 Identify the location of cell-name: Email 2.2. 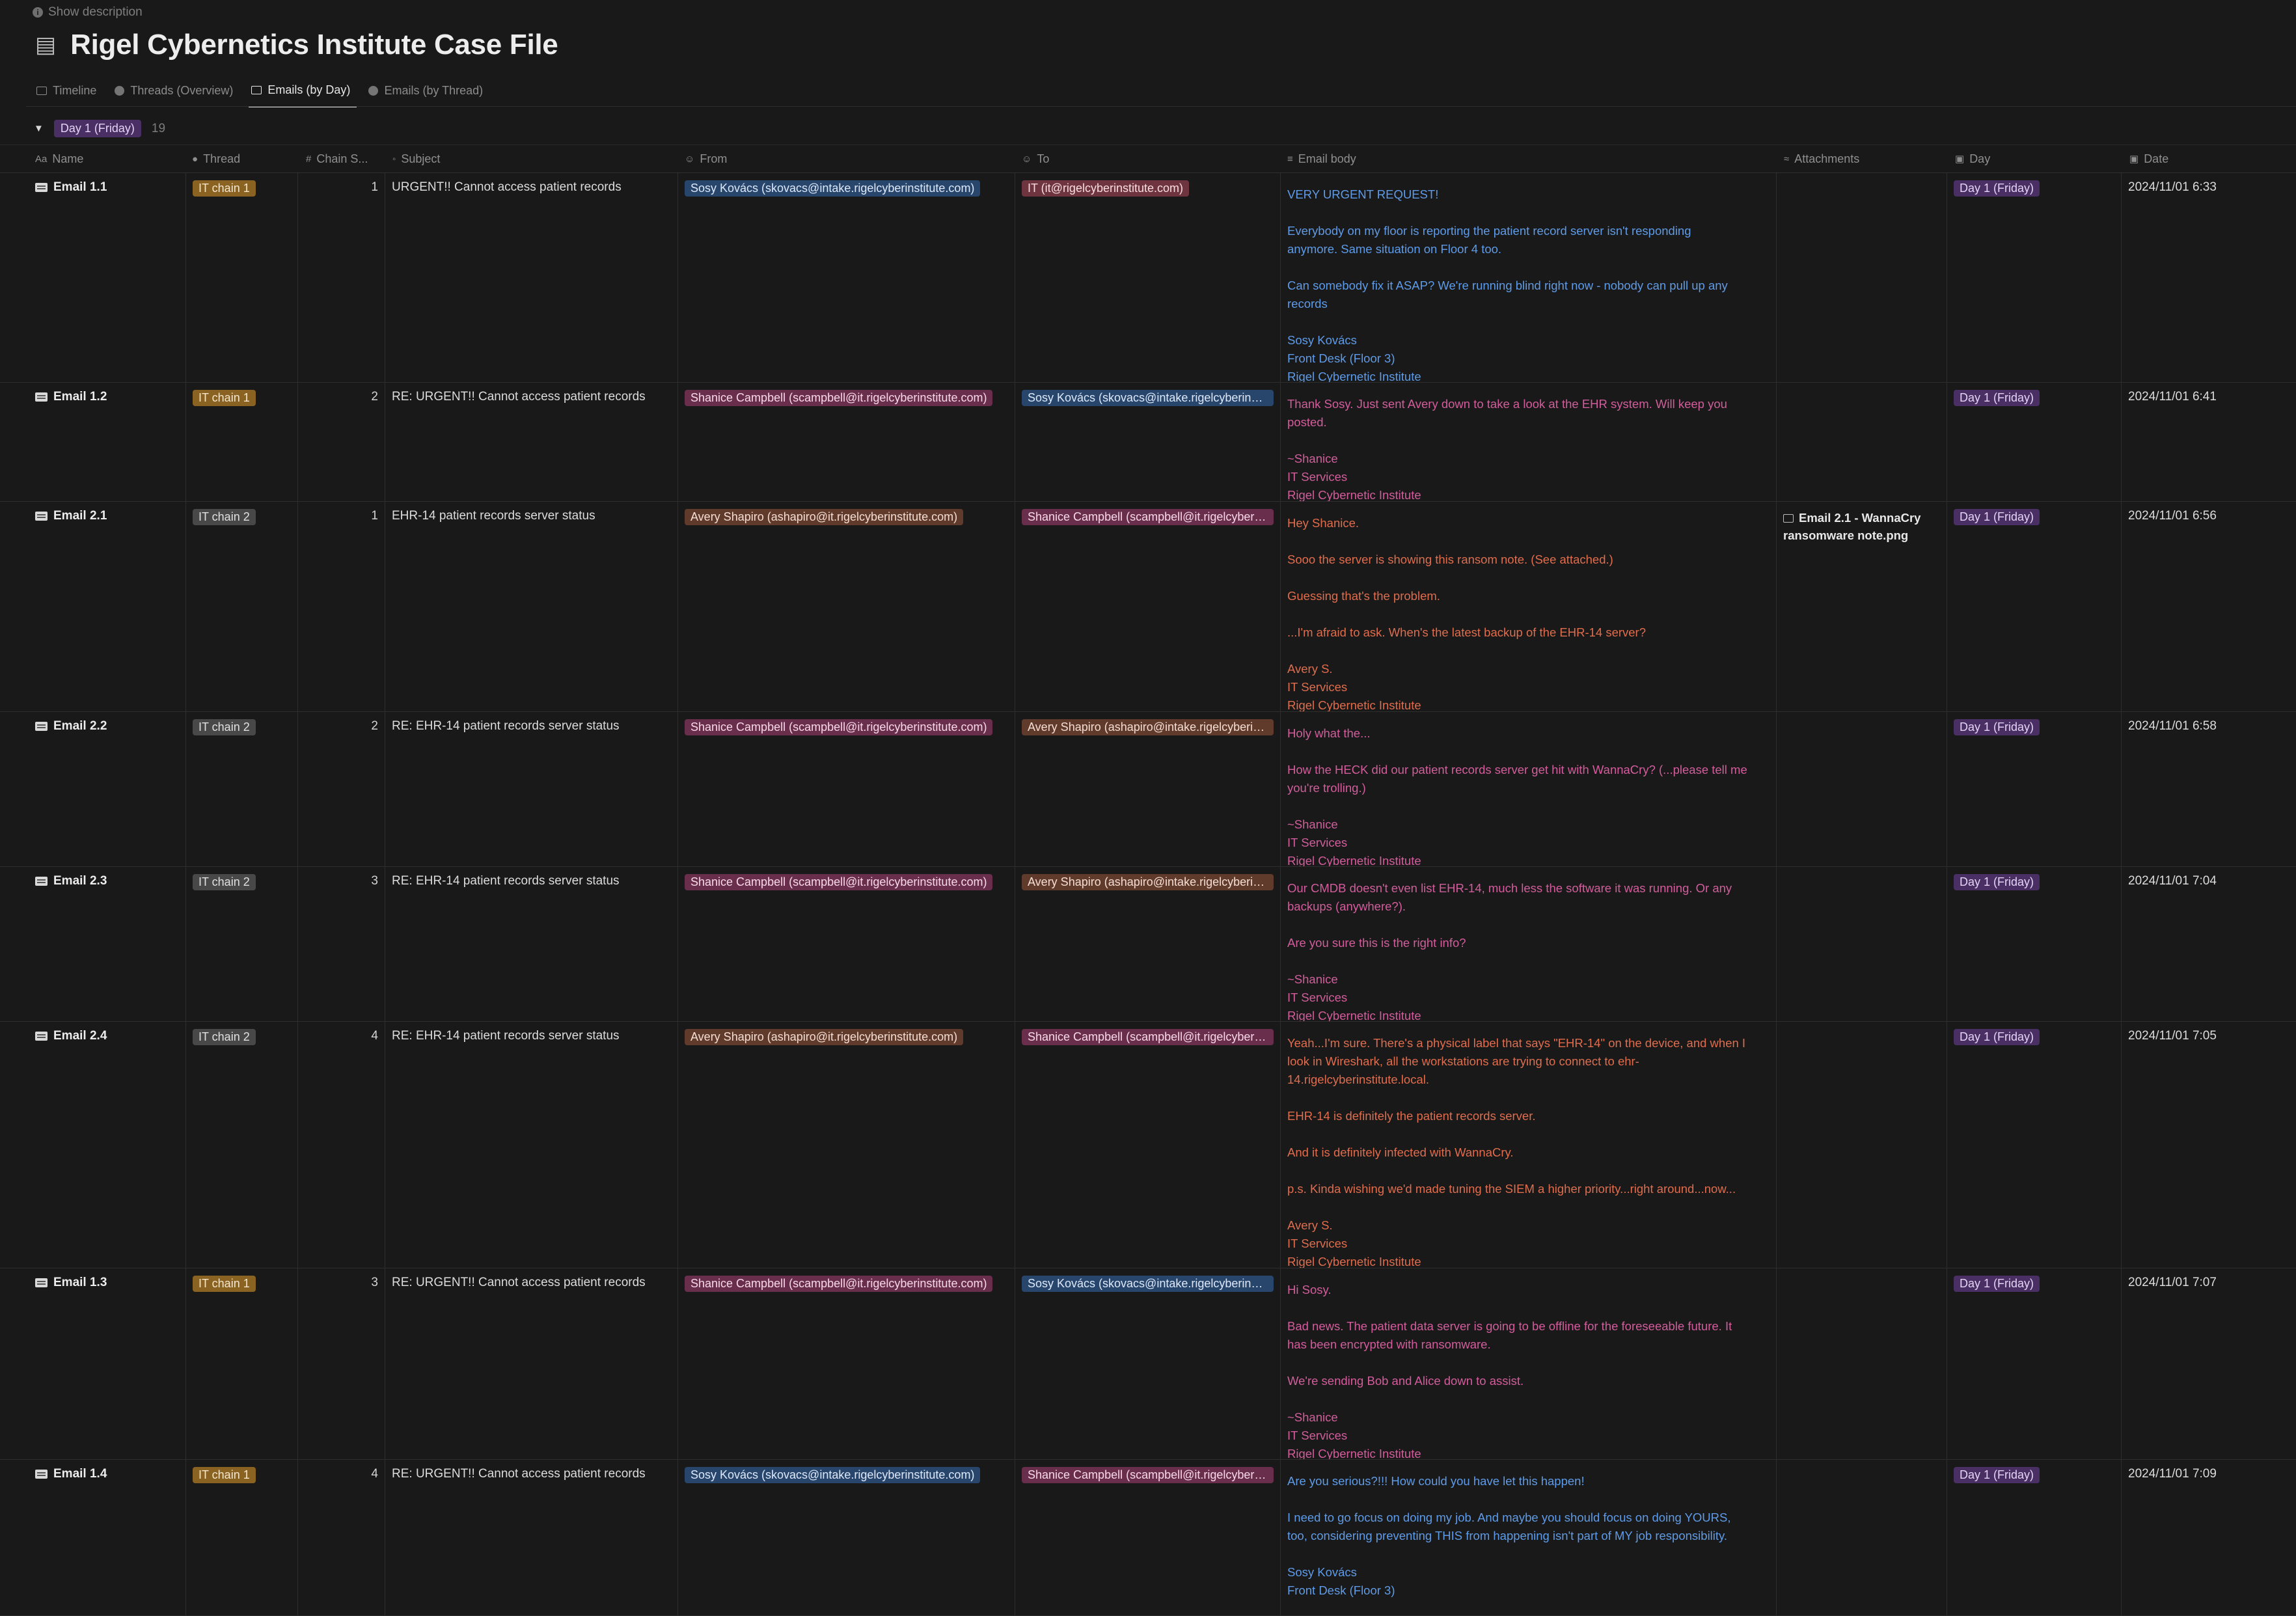
(92, 788).